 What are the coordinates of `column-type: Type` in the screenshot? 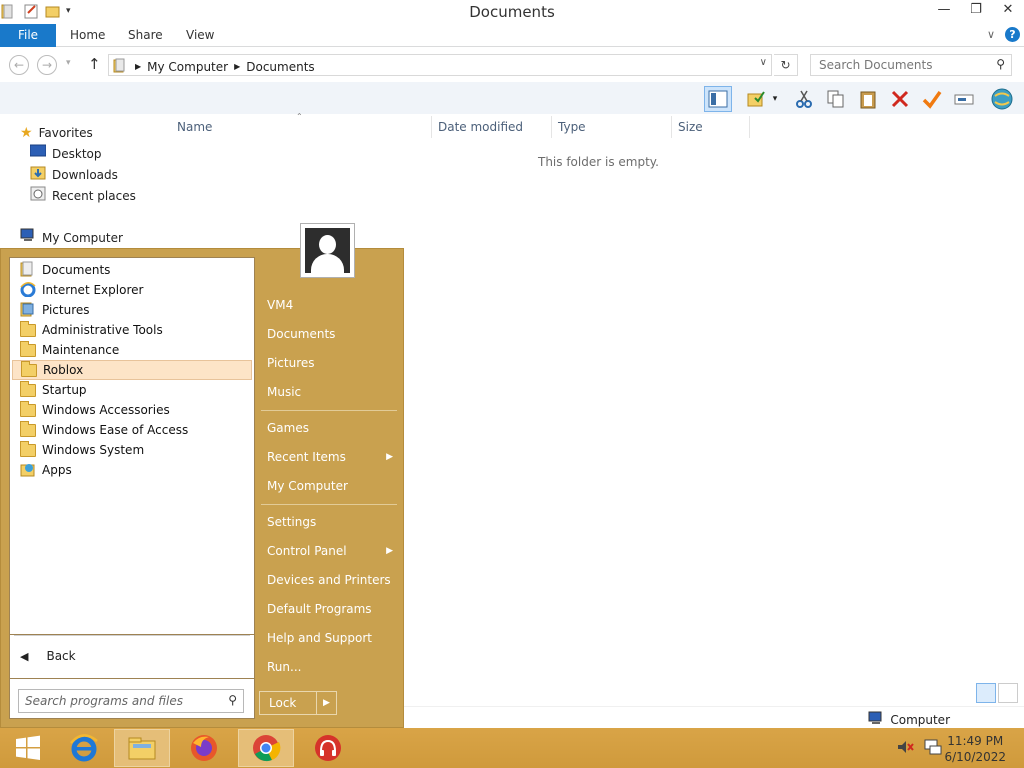 It's located at (572, 127).